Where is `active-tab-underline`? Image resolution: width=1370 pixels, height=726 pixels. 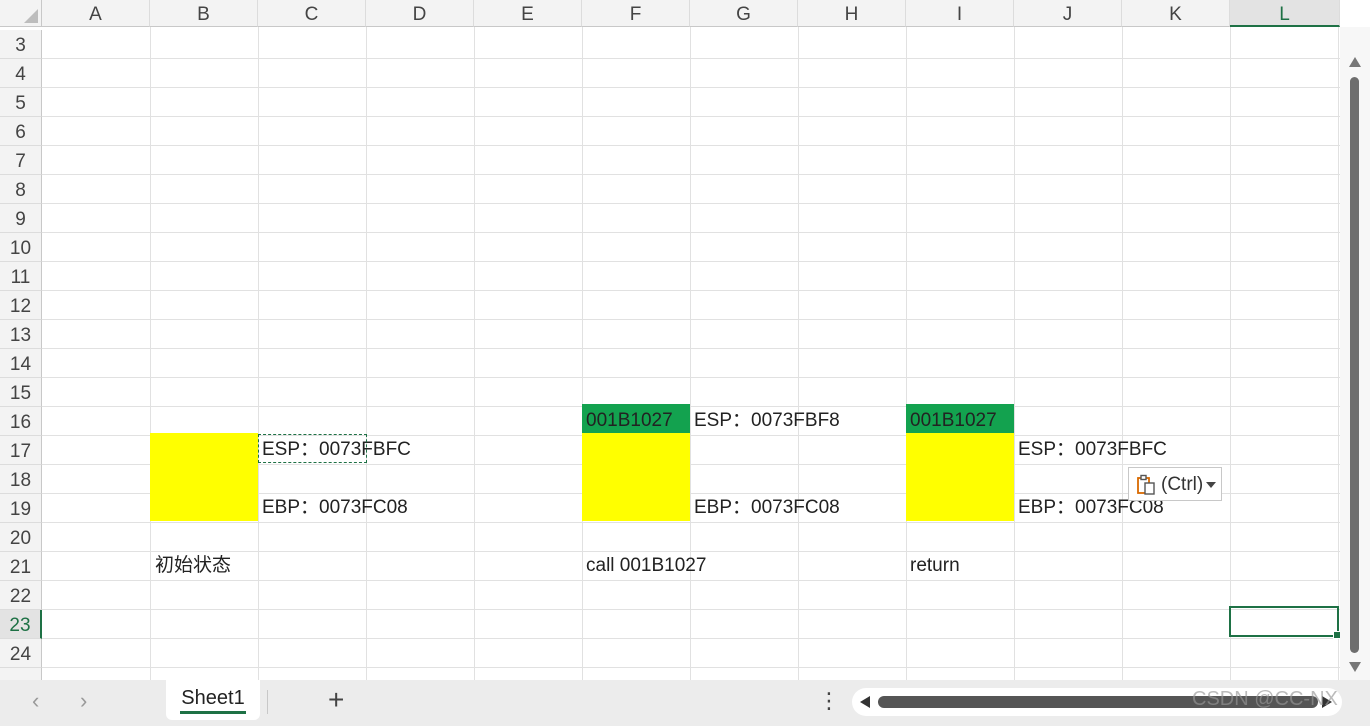
active-tab-underline is located at coordinates (213, 712).